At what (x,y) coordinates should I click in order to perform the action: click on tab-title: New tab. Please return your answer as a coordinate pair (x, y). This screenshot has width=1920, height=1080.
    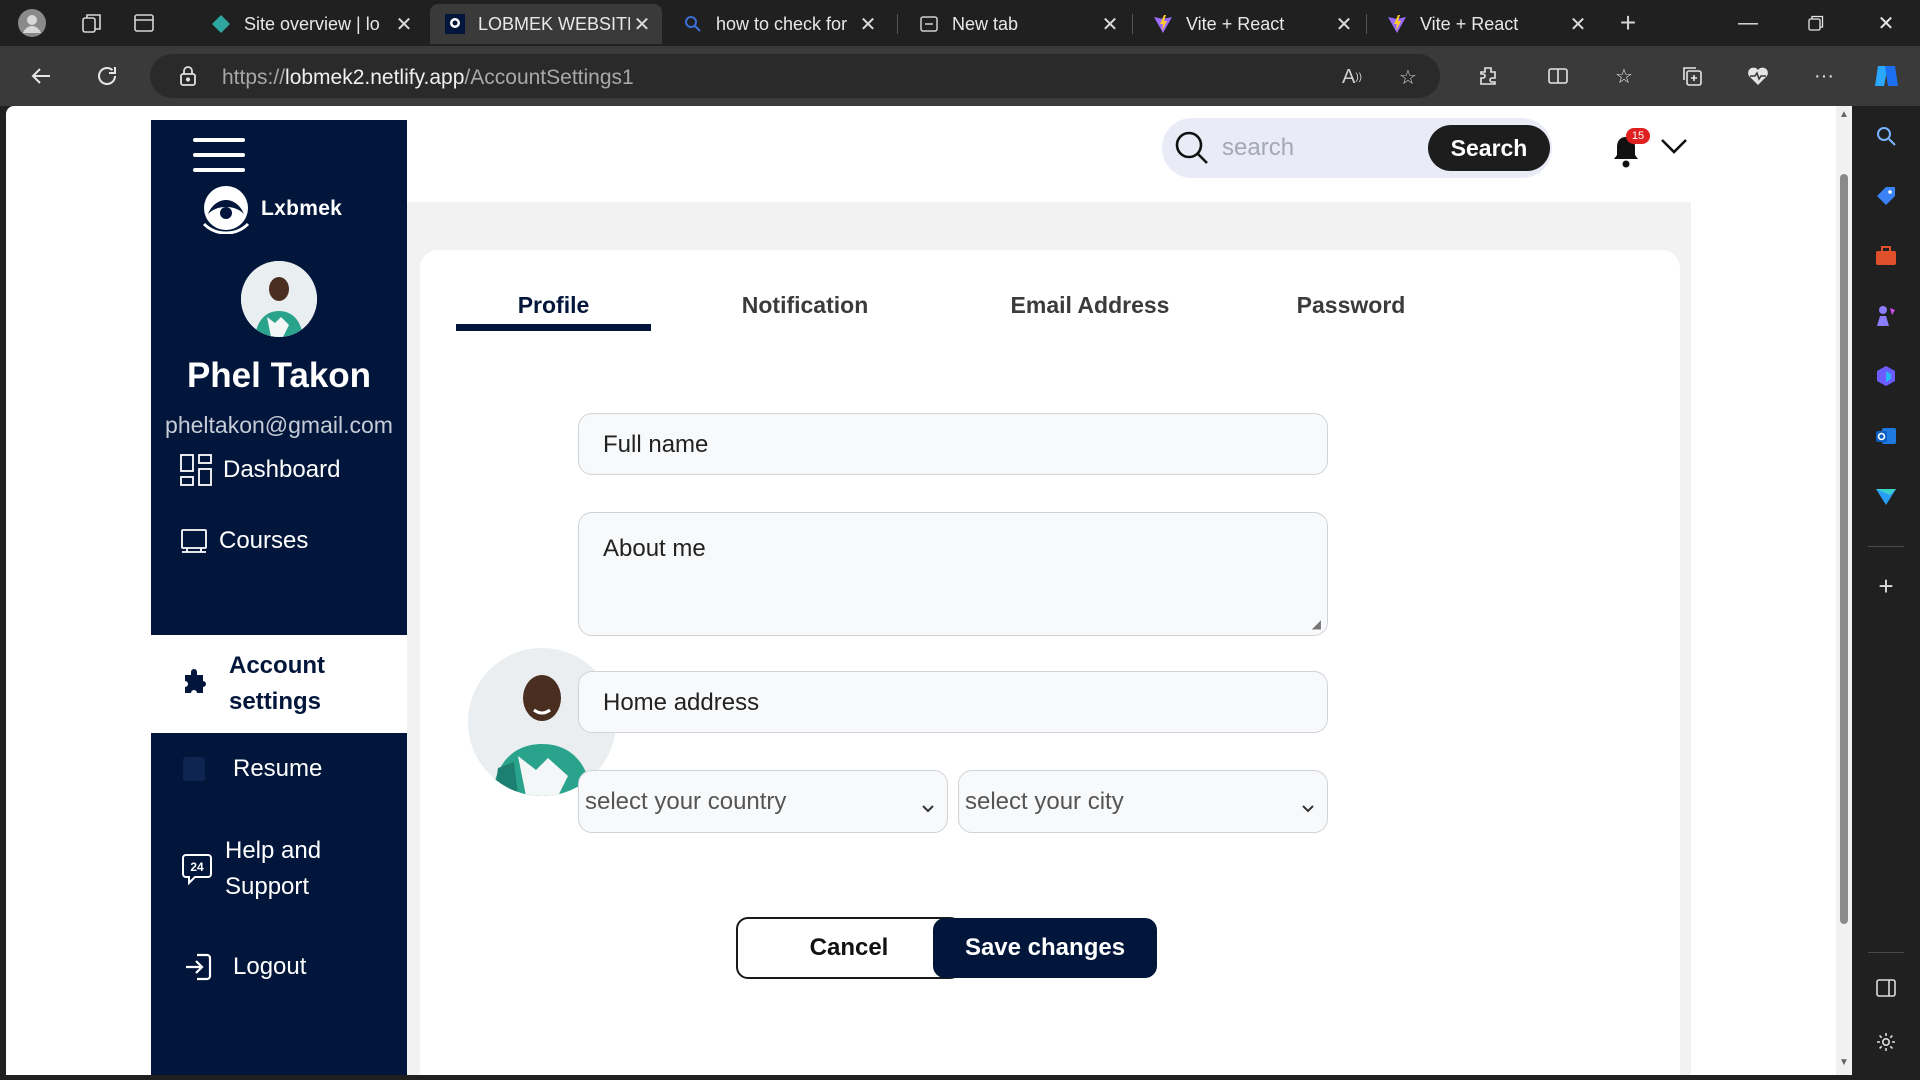
    Looking at the image, I should click on (985, 23).